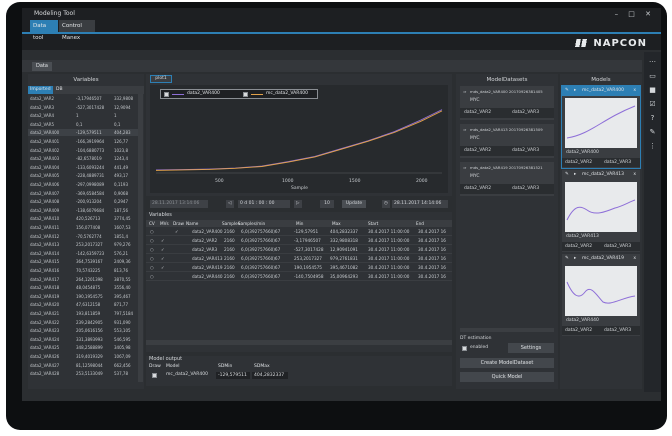  Describe the element at coordinates (83, 210) in the screenshot. I see `variable-row: data2_VAR409 -138,6079684 187,56` at that location.